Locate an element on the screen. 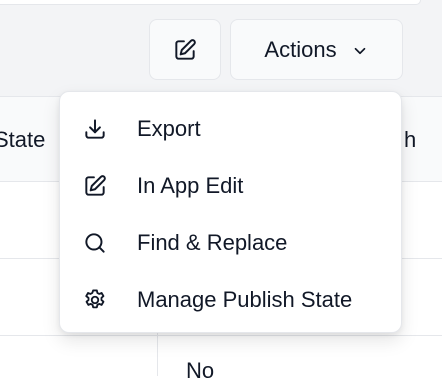 Image resolution: width=442 pixels, height=387 pixels. chevron-down-icon is located at coordinates (360, 51).